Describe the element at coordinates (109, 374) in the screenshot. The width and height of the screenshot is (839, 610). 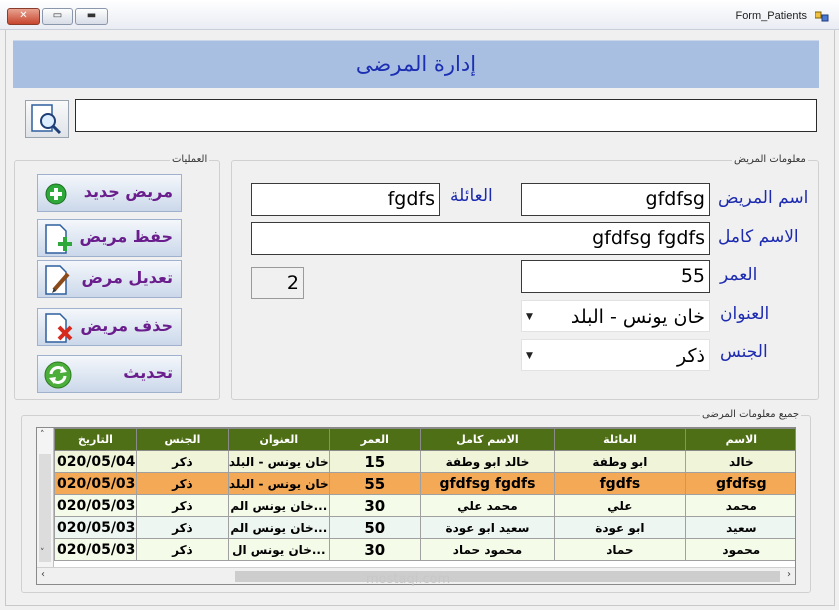
I see `refresh-button: تحديث` at that location.